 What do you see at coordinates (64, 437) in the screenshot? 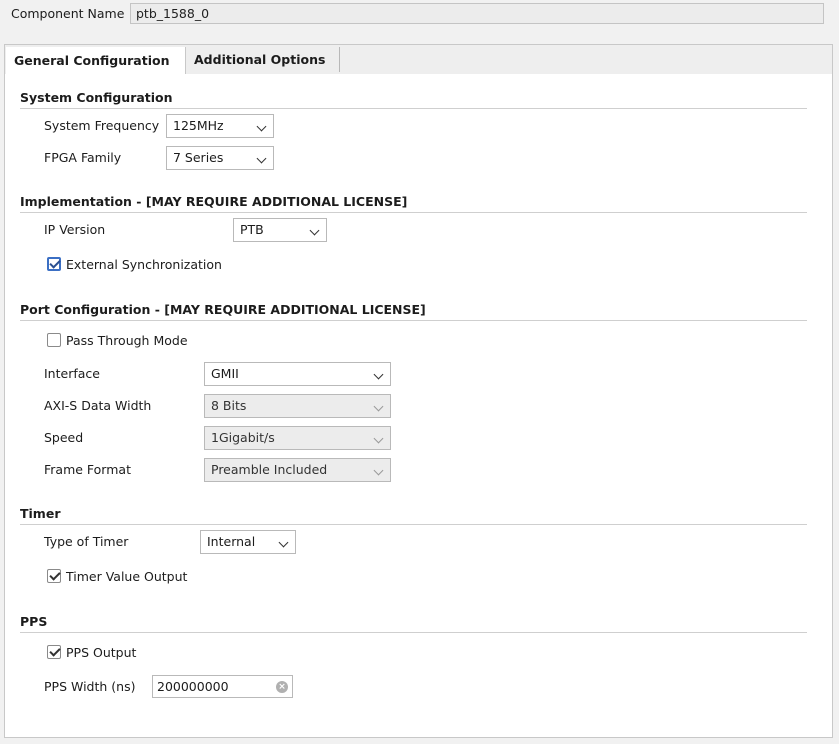
I see `speed-label: Speed` at bounding box center [64, 437].